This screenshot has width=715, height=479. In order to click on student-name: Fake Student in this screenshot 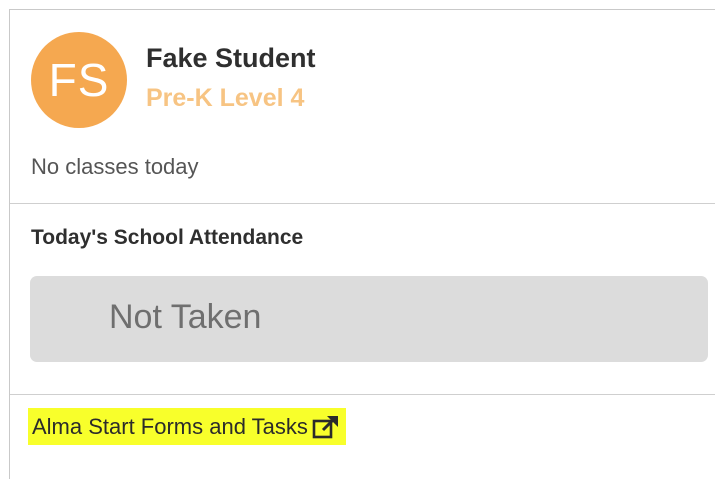, I will do `click(231, 58)`.